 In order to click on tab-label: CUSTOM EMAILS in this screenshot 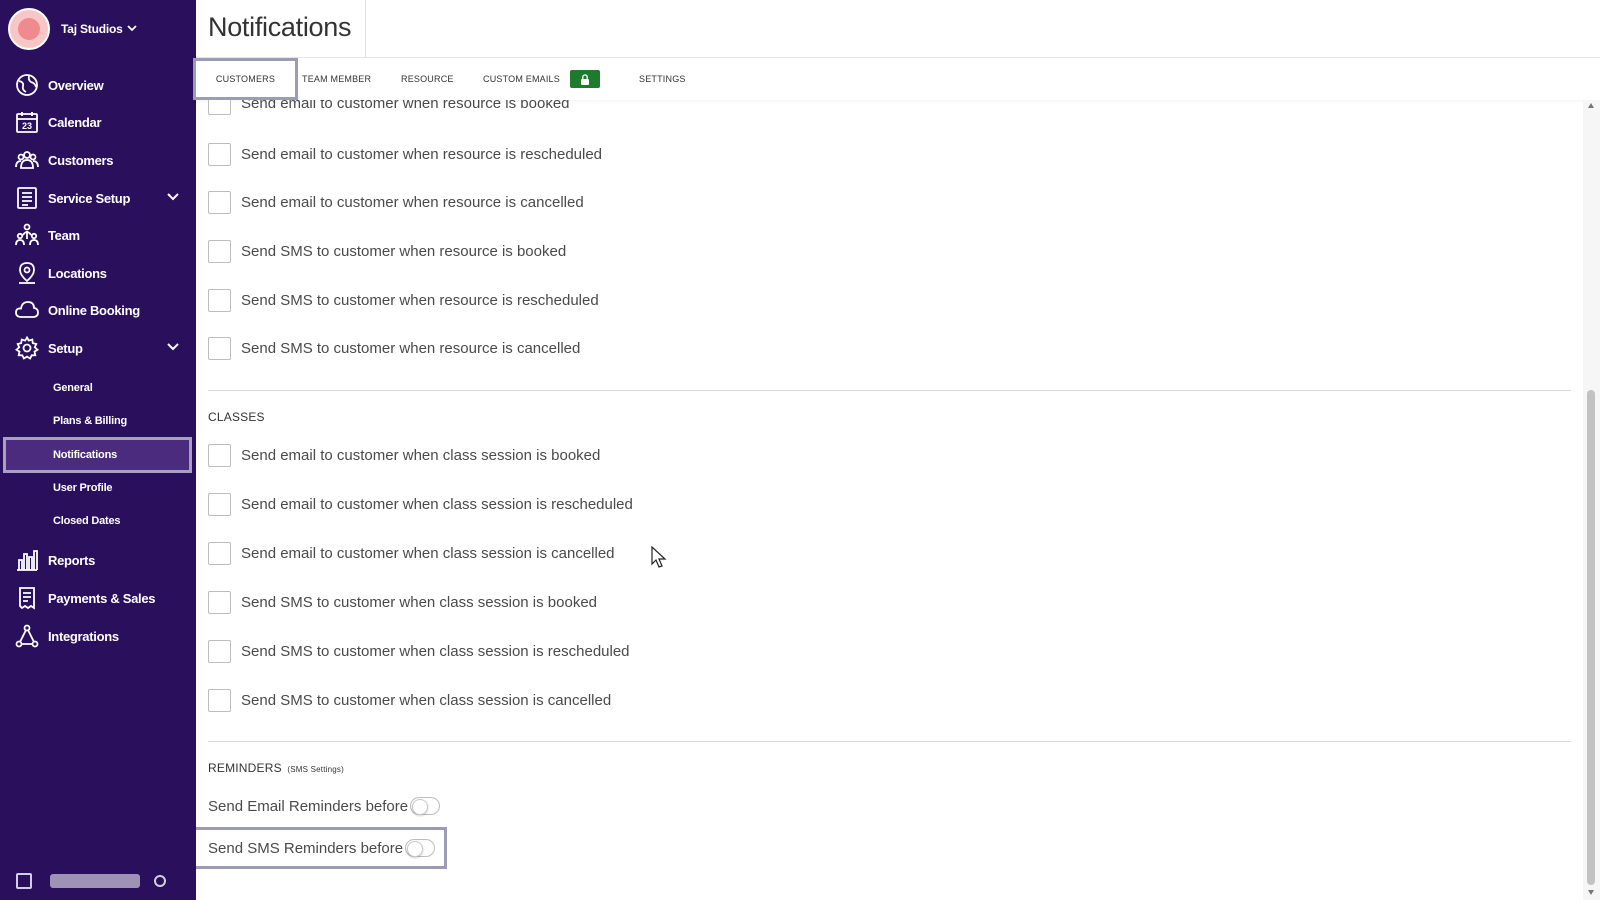, I will do `click(521, 79)`.